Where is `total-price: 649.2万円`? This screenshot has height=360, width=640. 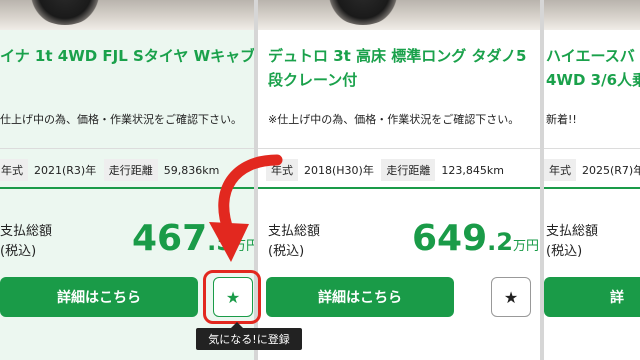 total-price: 649.2万円 is located at coordinates (475, 238).